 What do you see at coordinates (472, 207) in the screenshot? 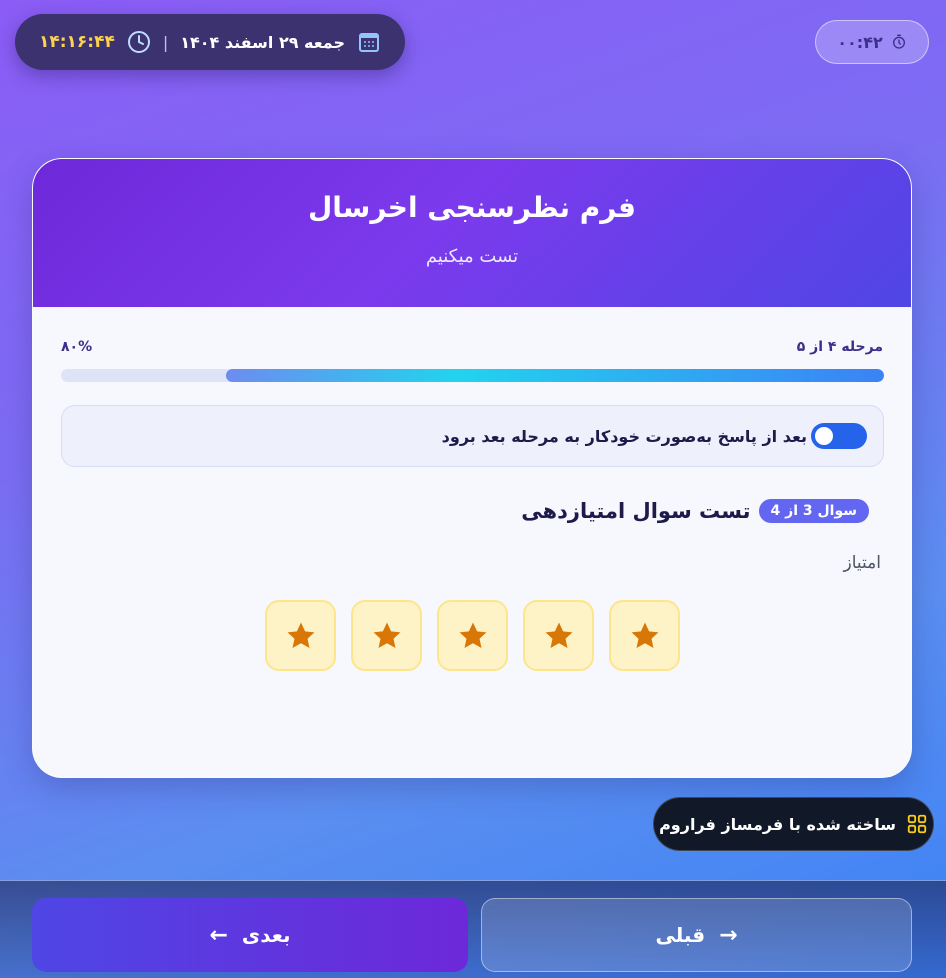
I see `form-title: فرم نظرسنجی اخرسال` at bounding box center [472, 207].